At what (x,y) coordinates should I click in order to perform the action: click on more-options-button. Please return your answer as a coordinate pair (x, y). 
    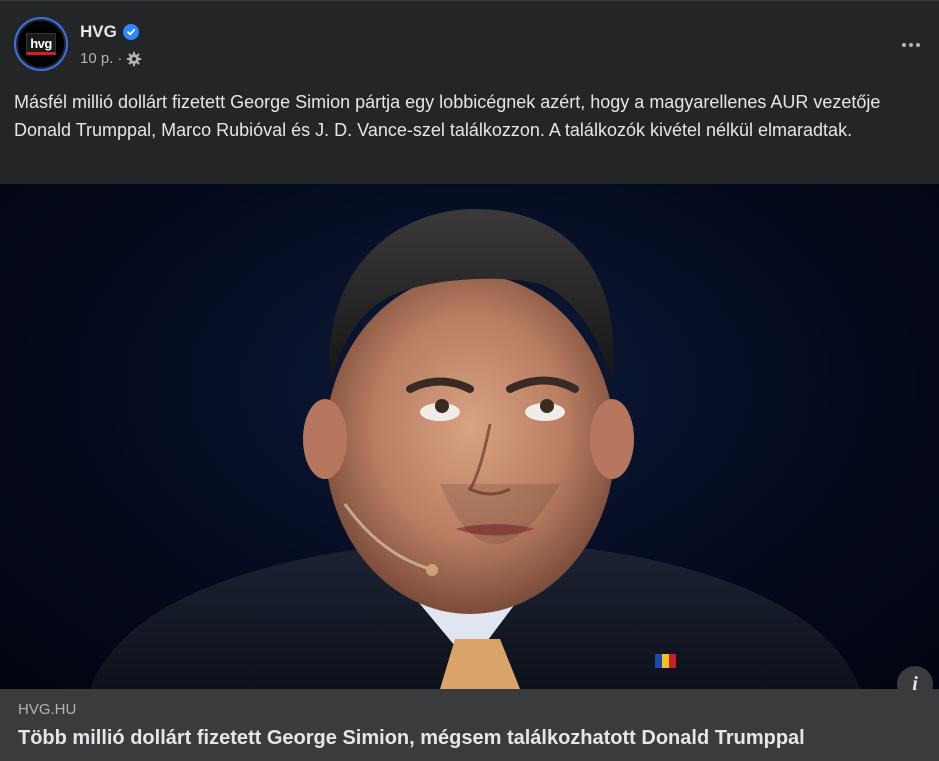
    Looking at the image, I should click on (911, 45).